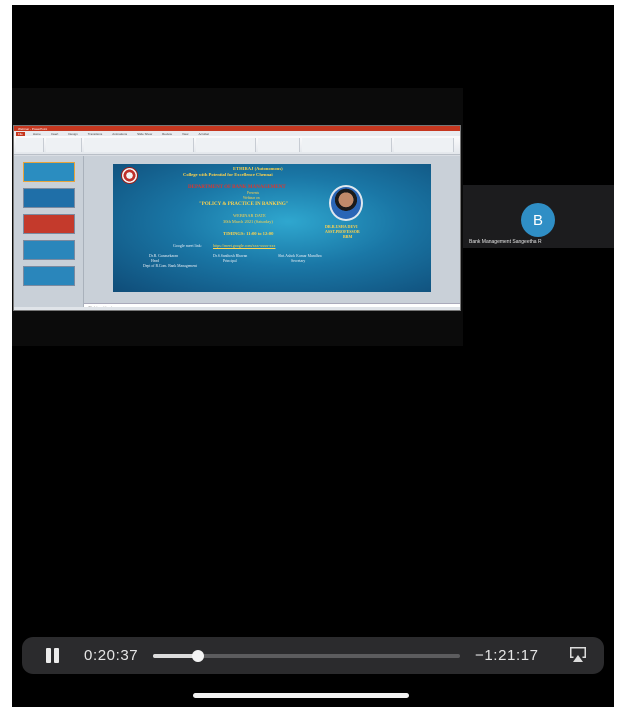 This screenshot has height=711, width=617. What do you see at coordinates (244, 204) in the screenshot?
I see `webinar-topic: "POLICY & PRACTICE IN BANKING"` at bounding box center [244, 204].